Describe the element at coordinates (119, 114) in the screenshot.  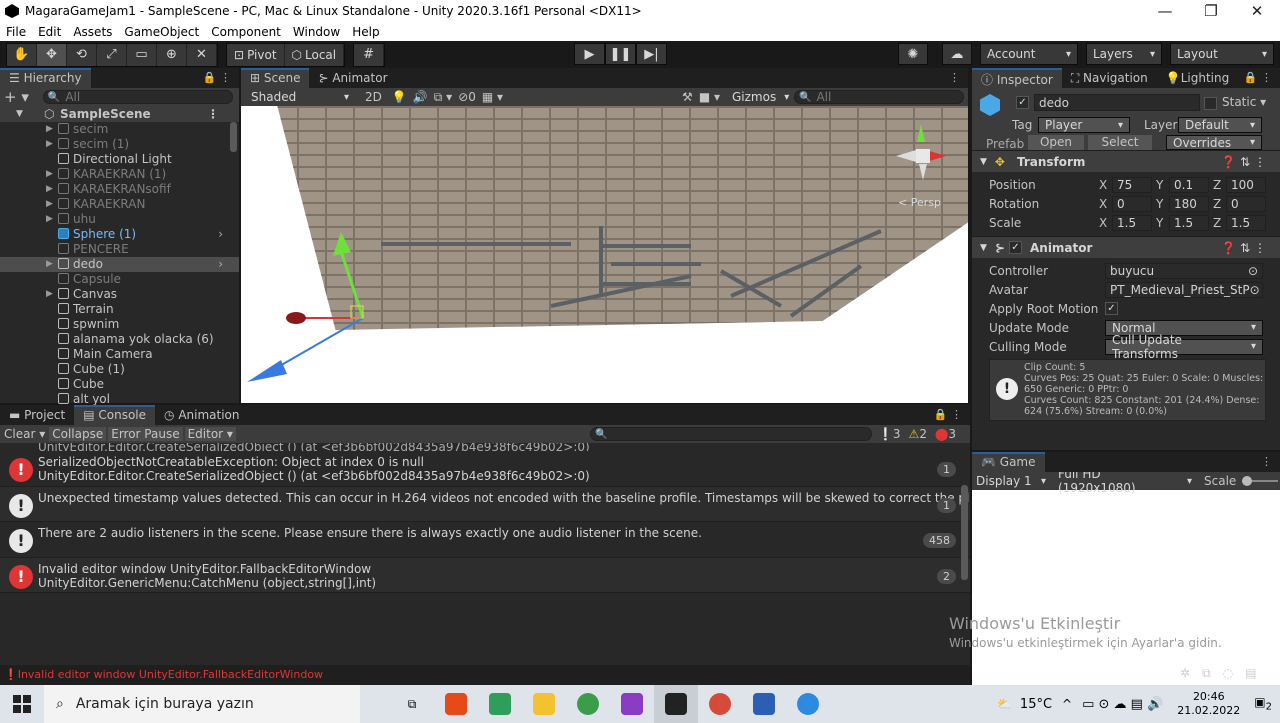
I see `scene-root-row: ▼ ⬡ SampleScene ⋮` at that location.